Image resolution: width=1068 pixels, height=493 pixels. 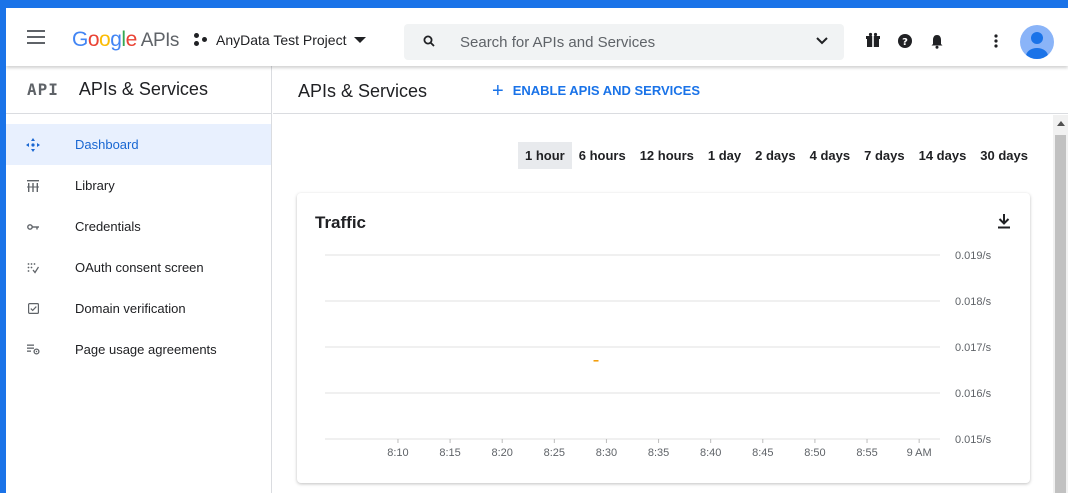 I want to click on x-tick-label: 8:45, so click(x=762, y=453).